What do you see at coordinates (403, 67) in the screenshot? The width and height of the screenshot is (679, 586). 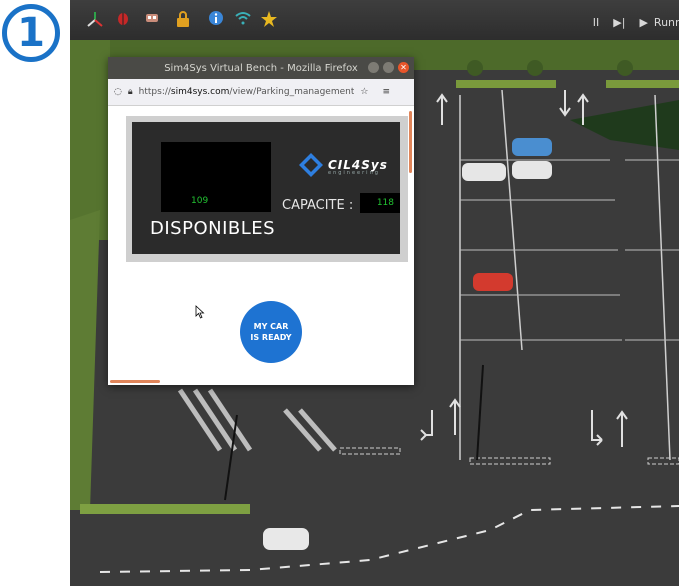 I see `close-button: ✕` at bounding box center [403, 67].